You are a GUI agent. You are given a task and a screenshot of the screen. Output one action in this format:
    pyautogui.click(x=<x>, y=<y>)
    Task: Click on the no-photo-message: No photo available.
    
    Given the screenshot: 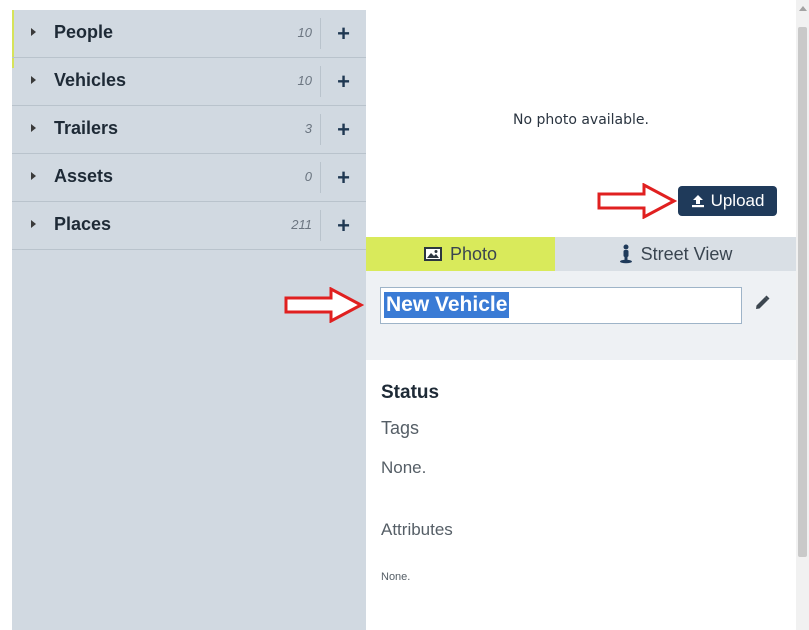 What is the action you would take?
    pyautogui.click(x=581, y=120)
    